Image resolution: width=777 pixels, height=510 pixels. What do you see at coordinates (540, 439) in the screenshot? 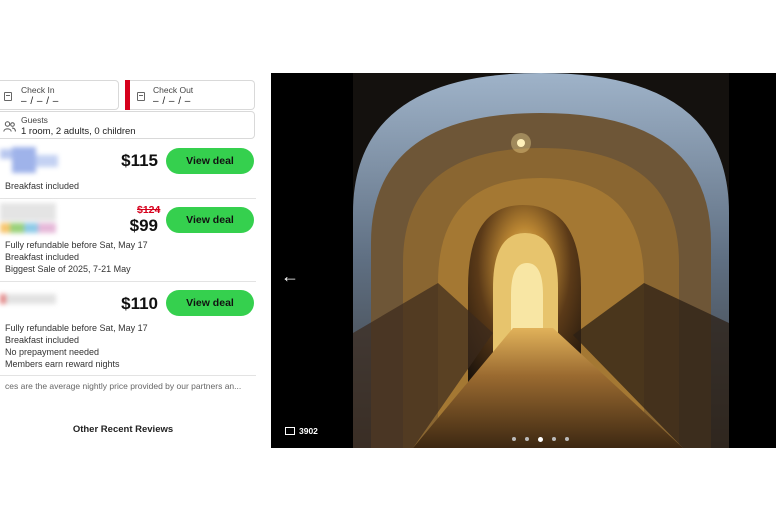
I see `carousel-dot-active` at bounding box center [540, 439].